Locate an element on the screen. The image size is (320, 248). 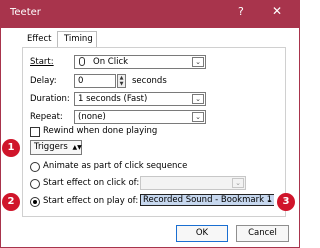
spin-down-icon: ▼ is located at coordinates (121, 84).